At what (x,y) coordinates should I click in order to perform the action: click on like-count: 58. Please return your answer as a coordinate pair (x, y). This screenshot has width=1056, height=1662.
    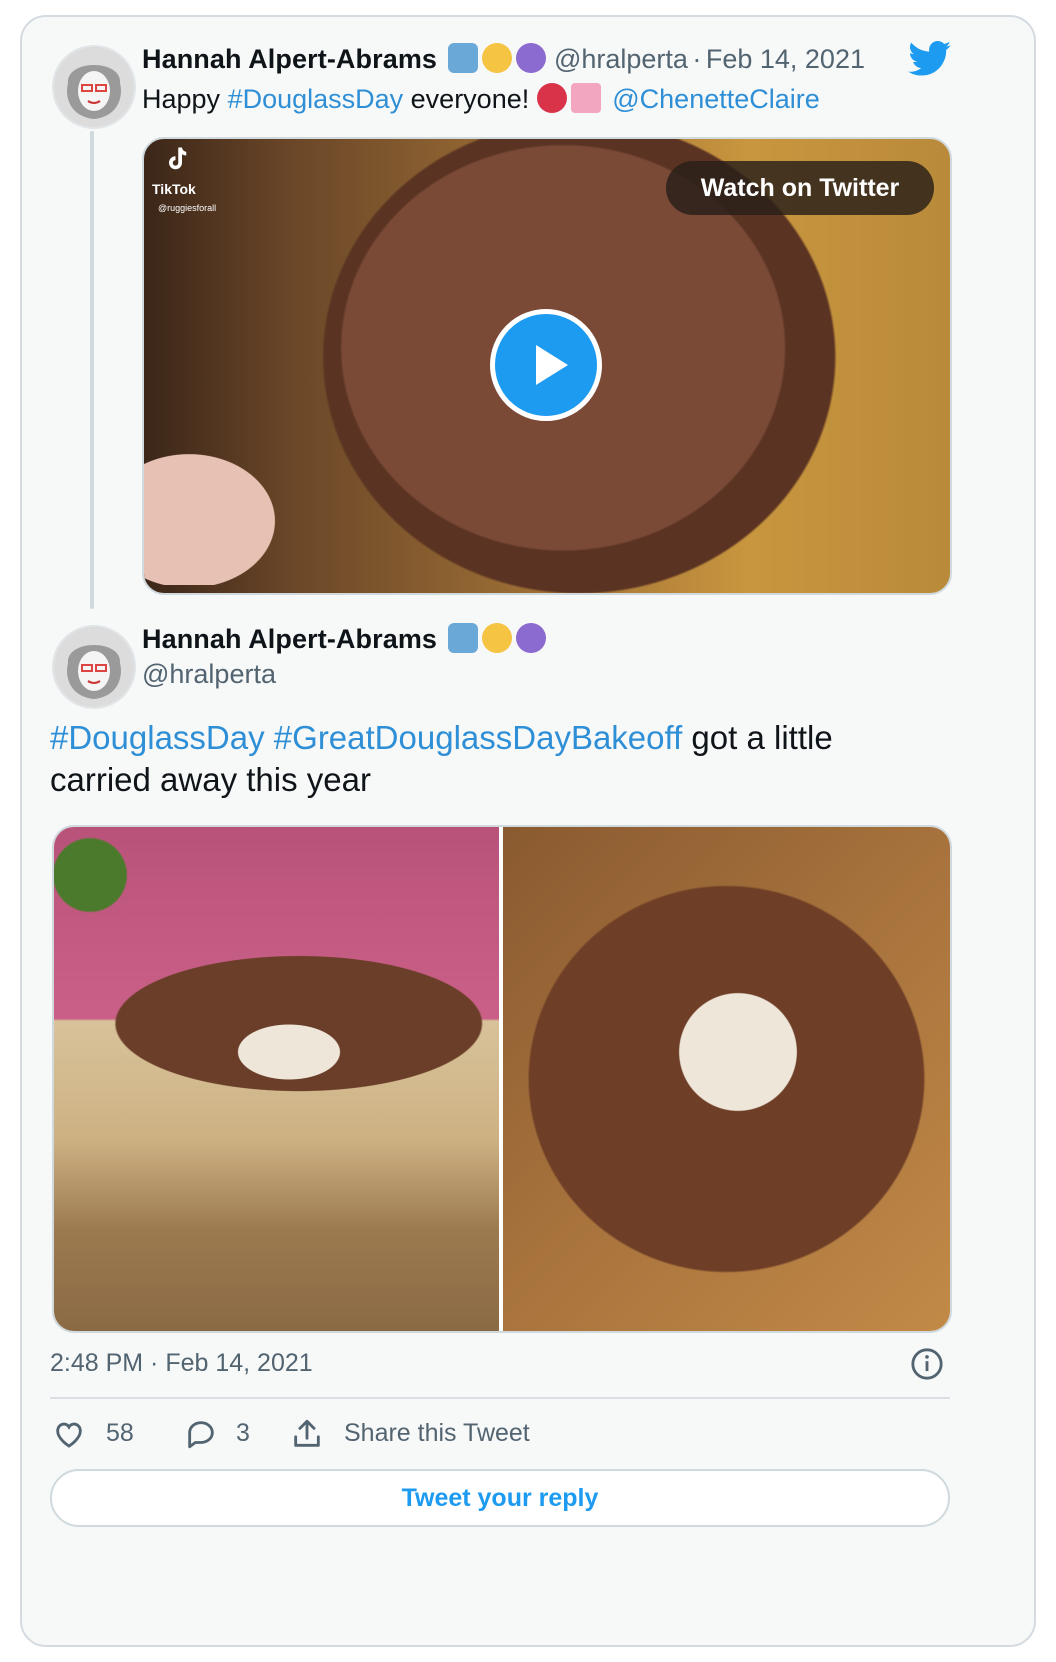
    Looking at the image, I should click on (120, 1433).